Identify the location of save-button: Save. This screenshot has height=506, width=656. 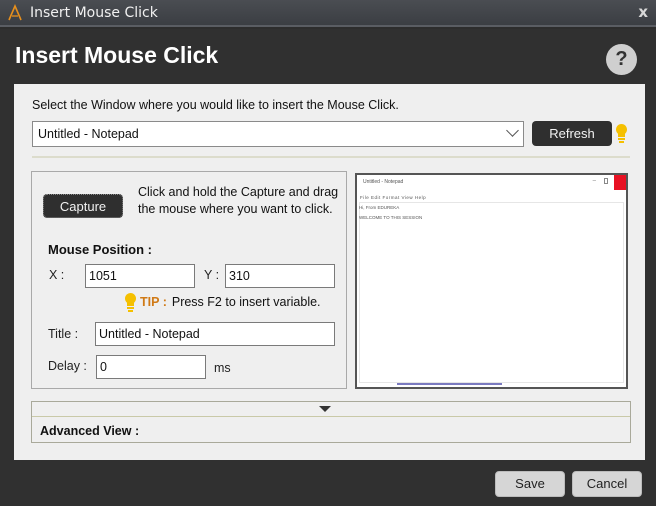
(530, 484).